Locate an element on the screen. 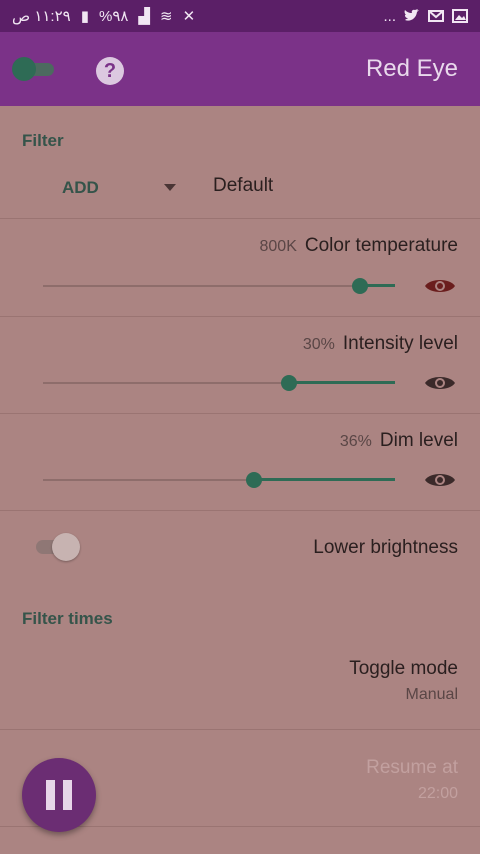  switch-thumb is located at coordinates (66, 547).